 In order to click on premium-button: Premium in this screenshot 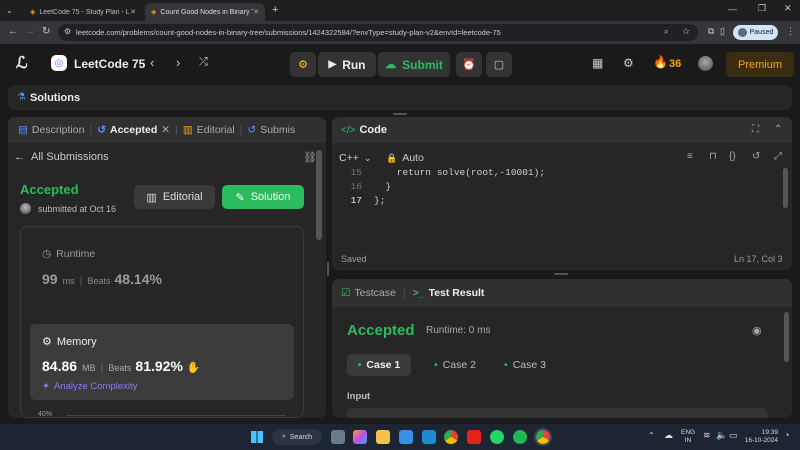, I will do `click(760, 64)`.